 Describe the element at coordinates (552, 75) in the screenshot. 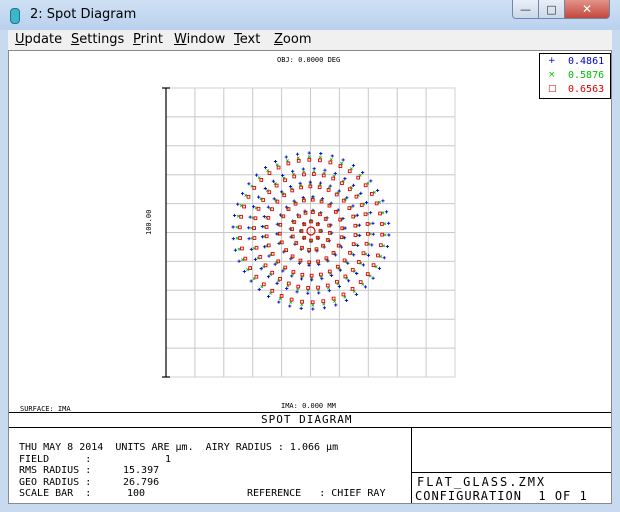

I see `legend-marker: ×` at that location.